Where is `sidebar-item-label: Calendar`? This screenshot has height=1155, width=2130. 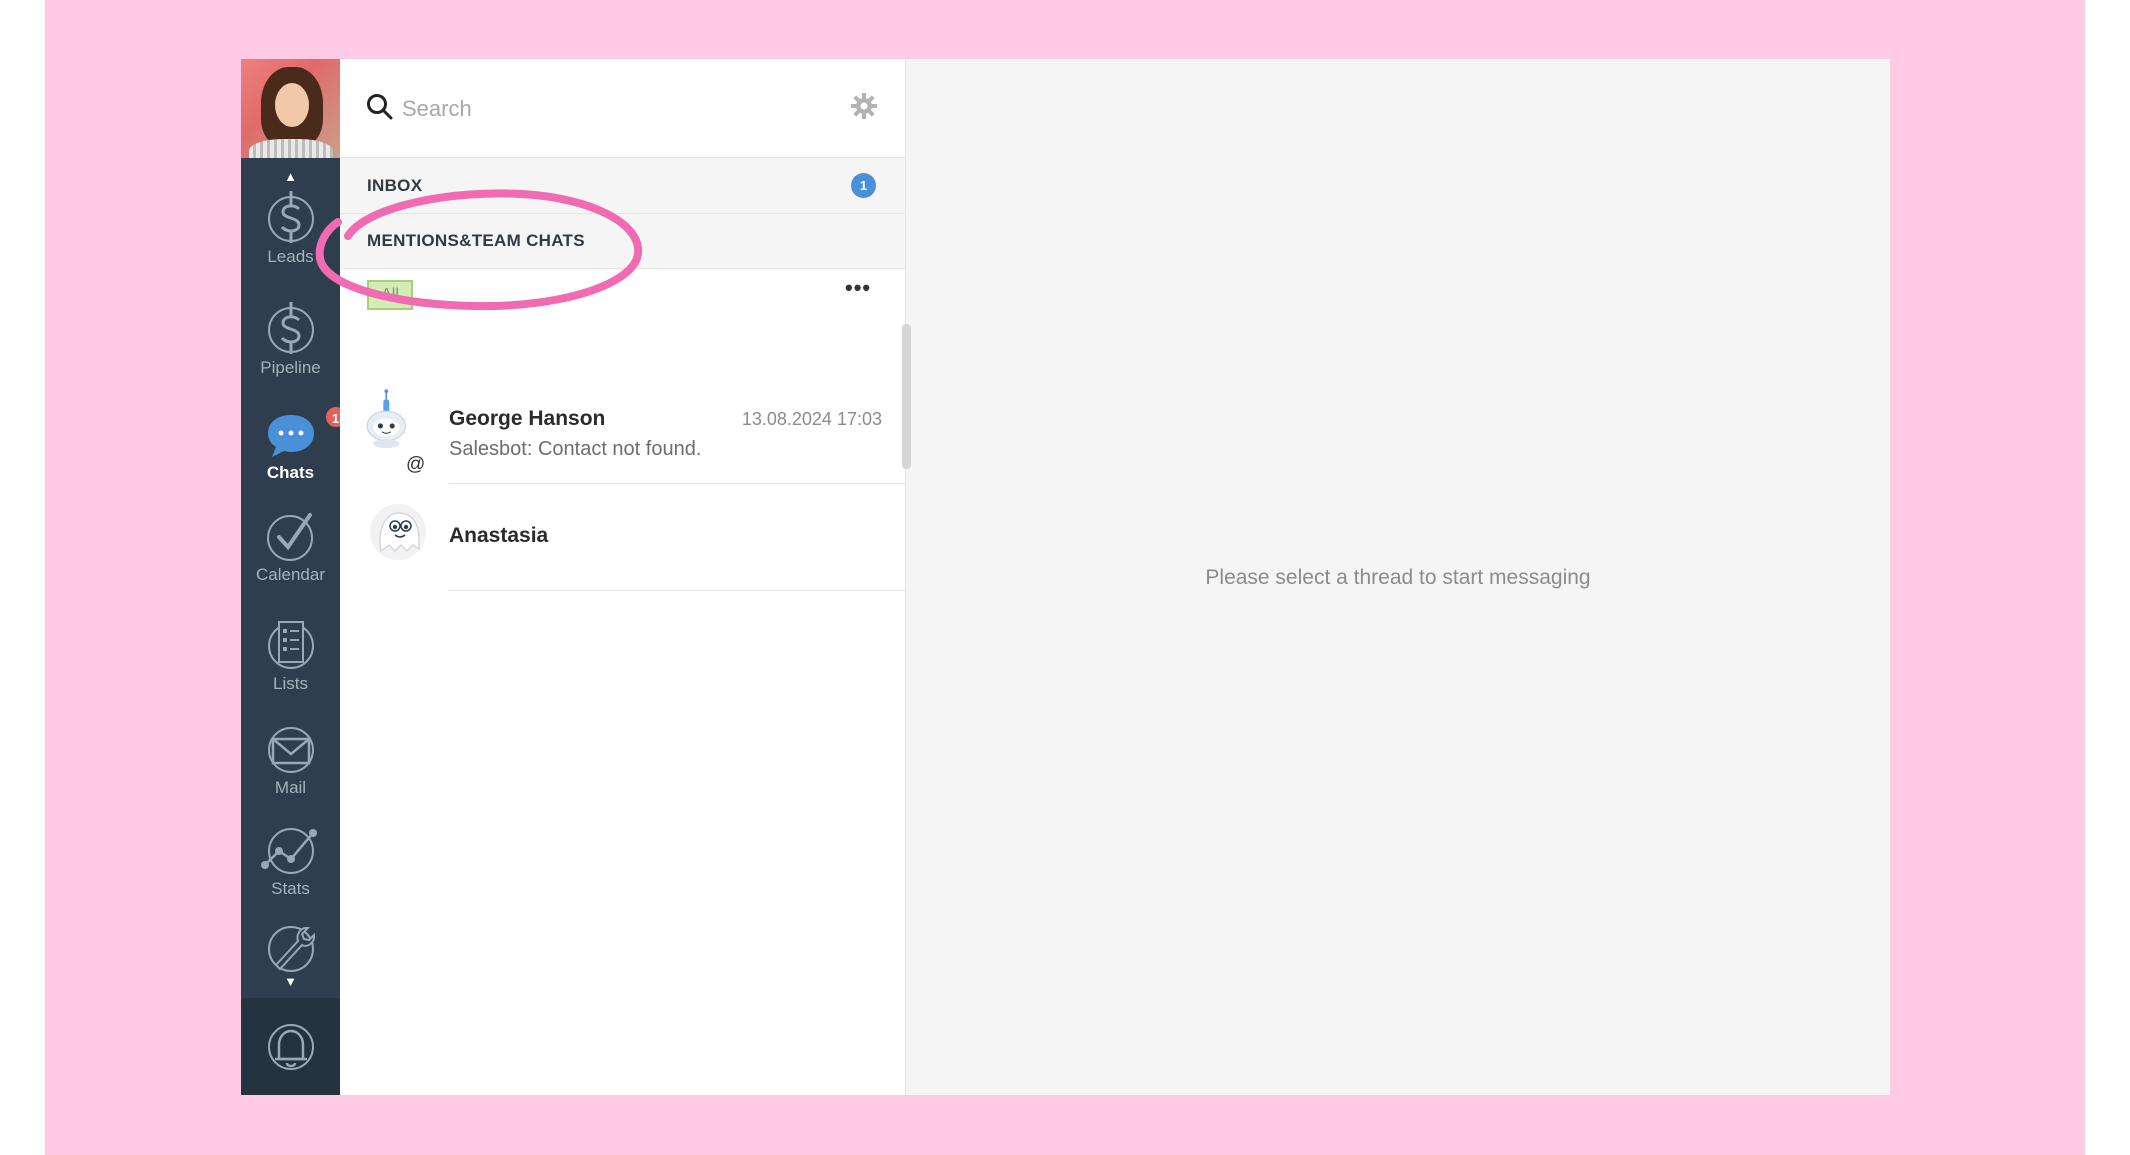 sidebar-item-label: Calendar is located at coordinates (290, 574).